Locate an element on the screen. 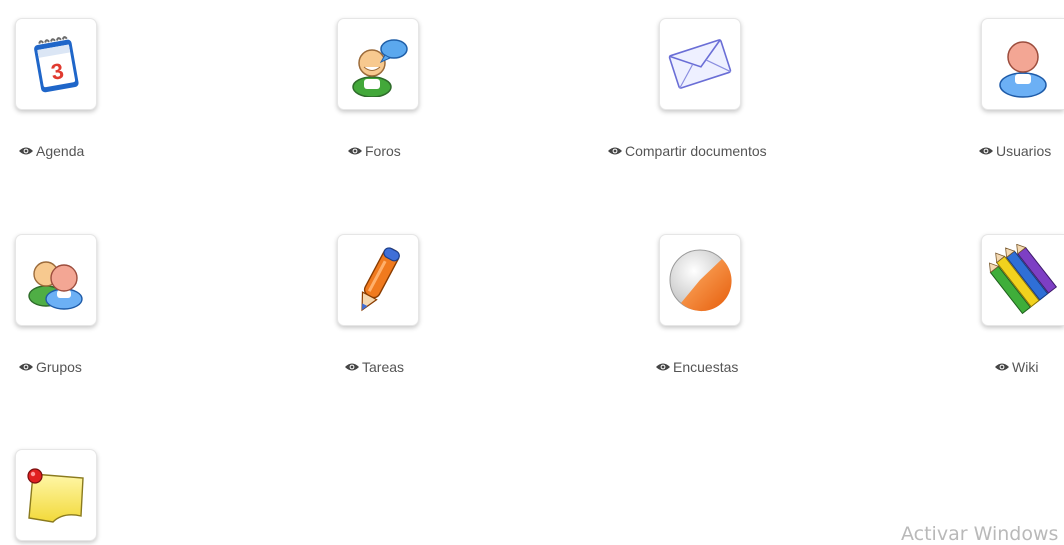 This screenshot has width=1064, height=545. tool-usuarios-link: Usuarios is located at coordinates (1015, 151).